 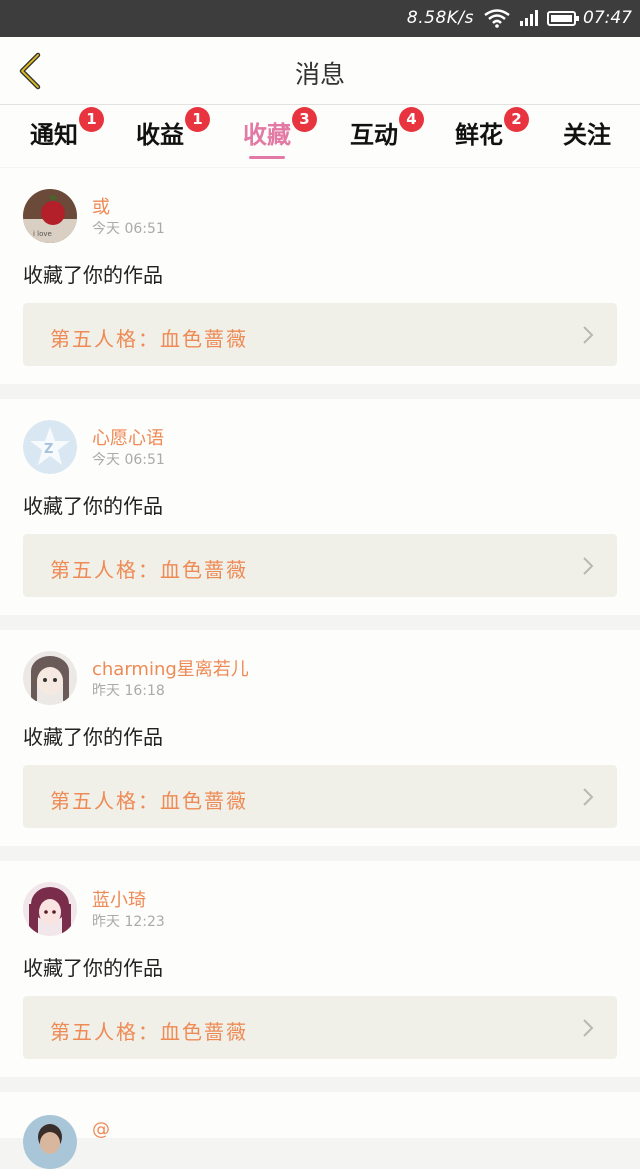 What do you see at coordinates (304, 119) in the screenshot?
I see `tab-badge: 3` at bounding box center [304, 119].